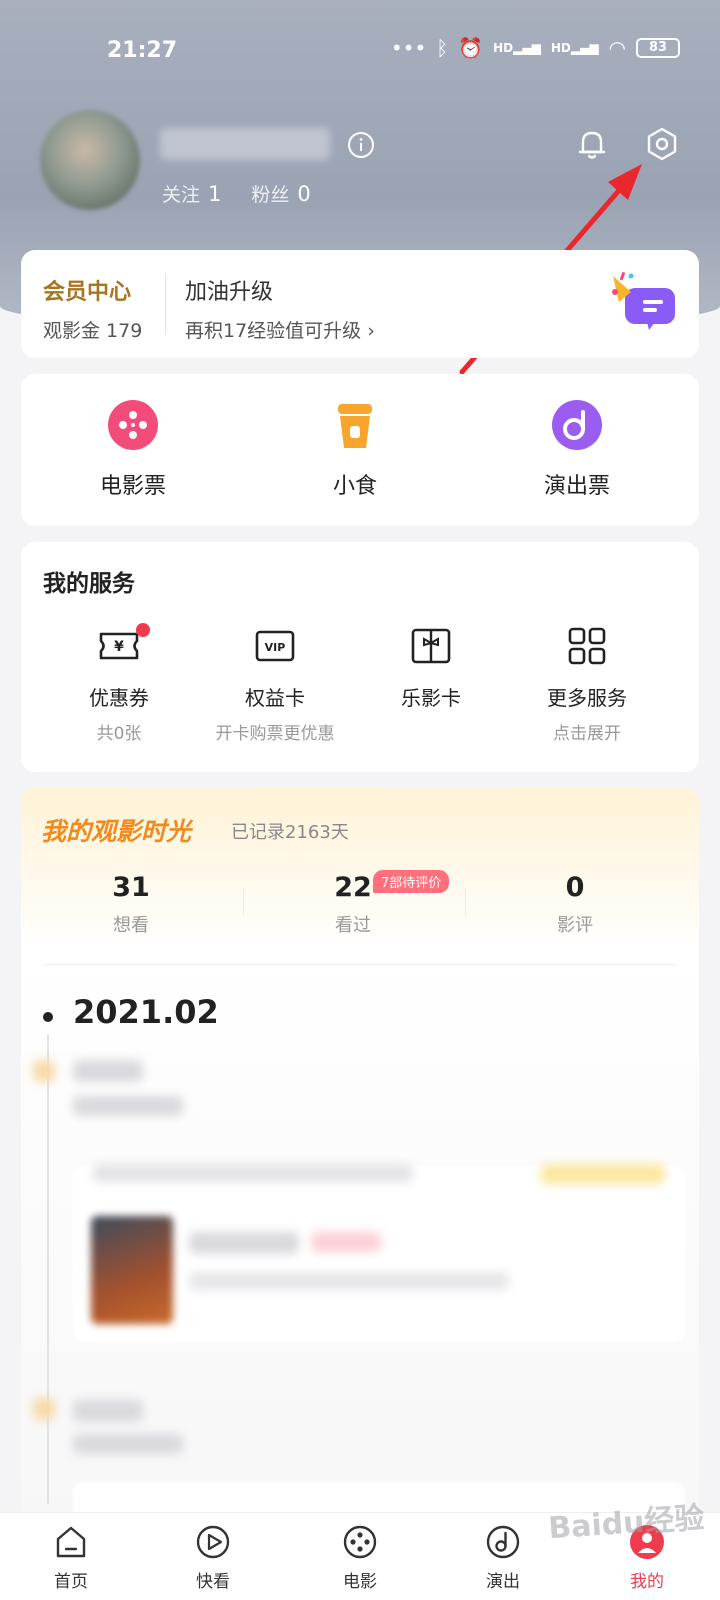  What do you see at coordinates (270, 195) in the screenshot?
I see `fans-label: 粉丝` at bounding box center [270, 195].